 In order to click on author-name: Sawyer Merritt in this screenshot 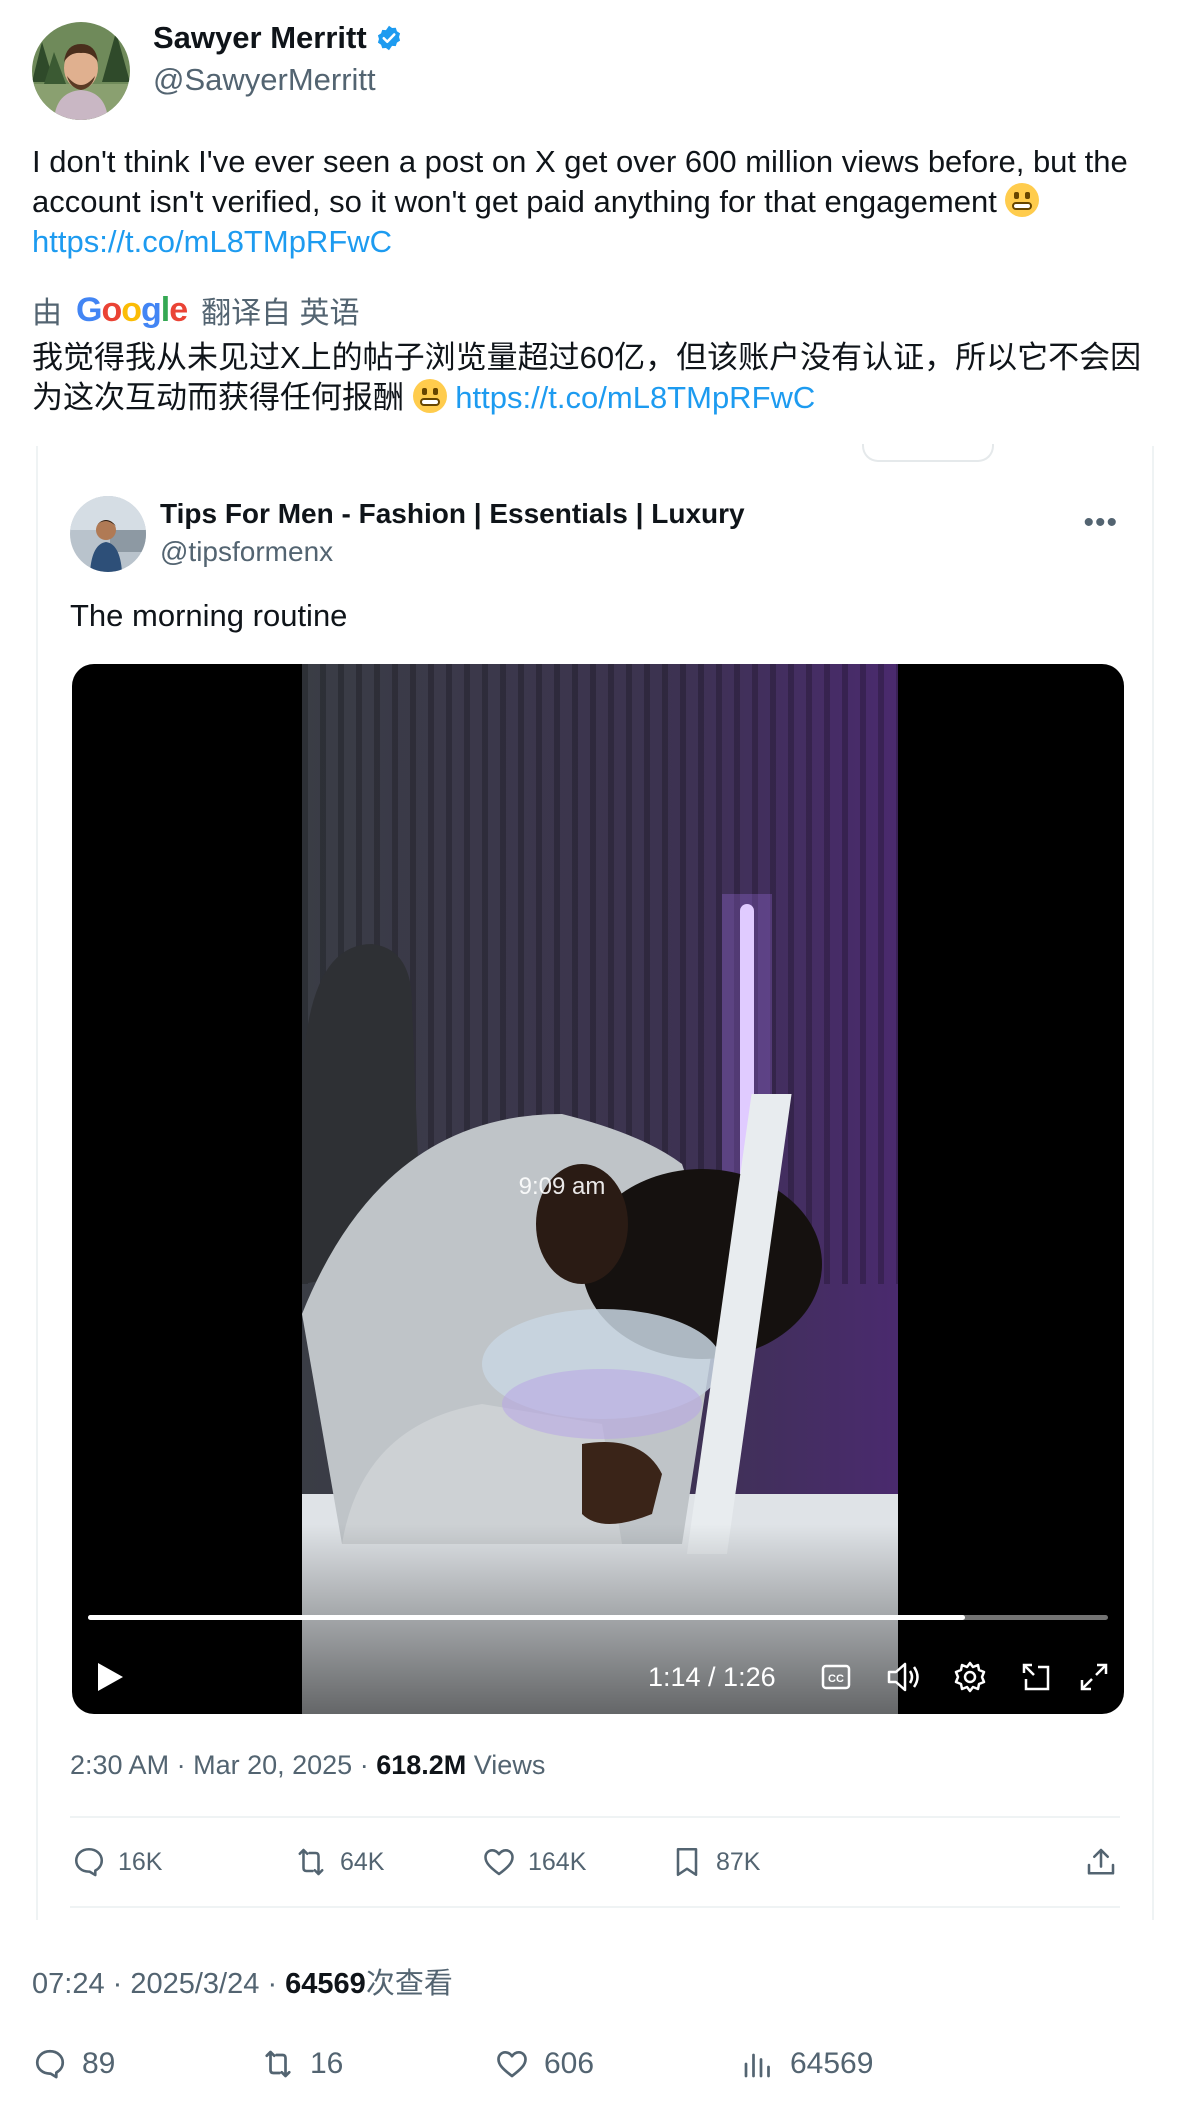, I will do `click(278, 38)`.